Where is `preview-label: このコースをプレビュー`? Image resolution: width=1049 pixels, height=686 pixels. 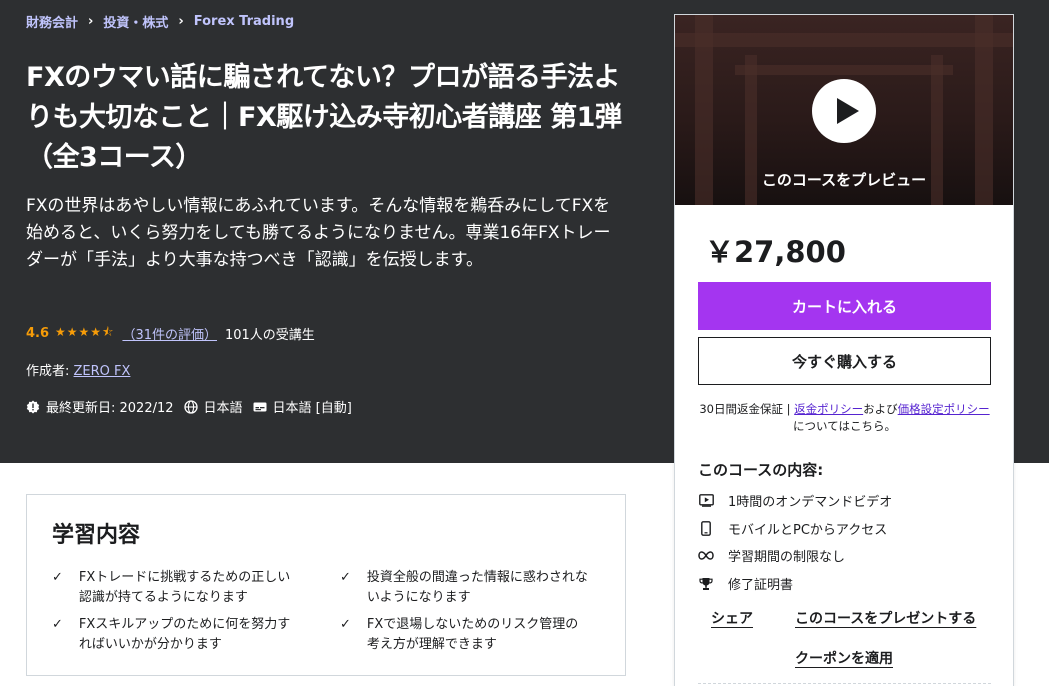 preview-label: このコースをプレビュー is located at coordinates (844, 180).